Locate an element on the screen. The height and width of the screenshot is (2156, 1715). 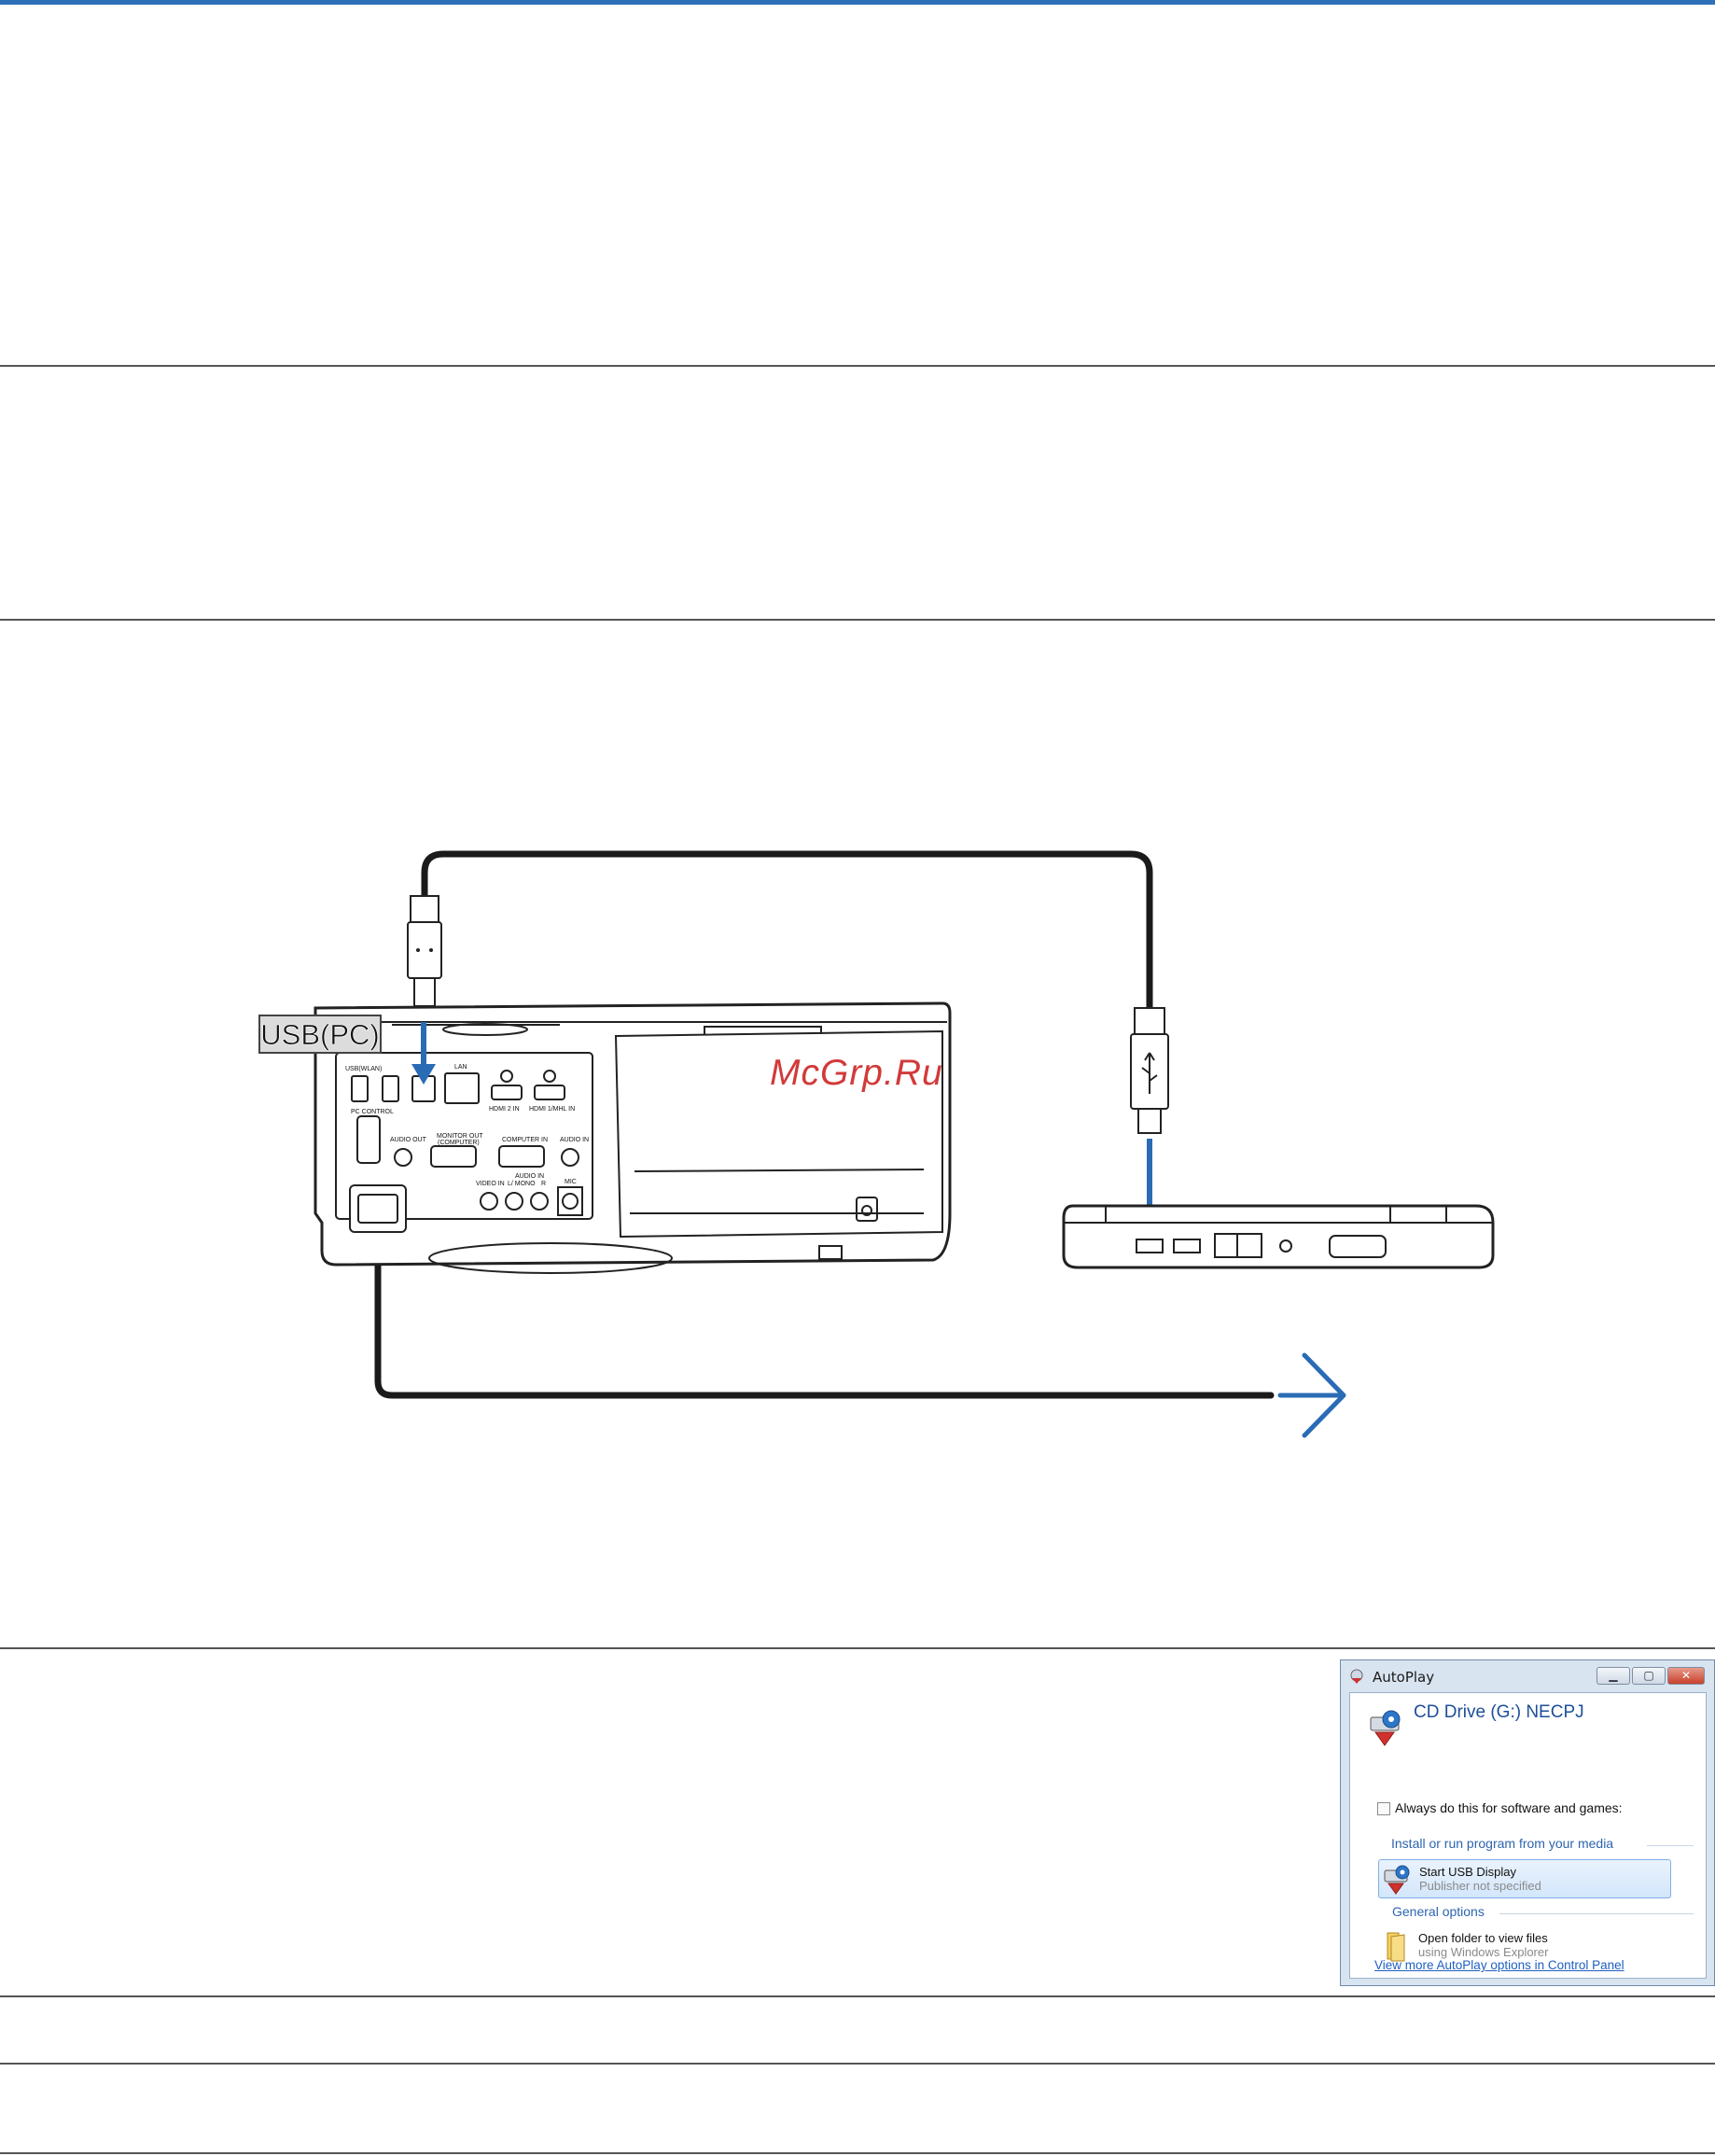
usb-b-plug is located at coordinates (425, 951).